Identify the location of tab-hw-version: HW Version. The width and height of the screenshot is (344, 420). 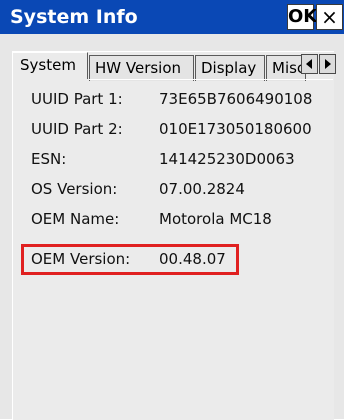
(141, 68).